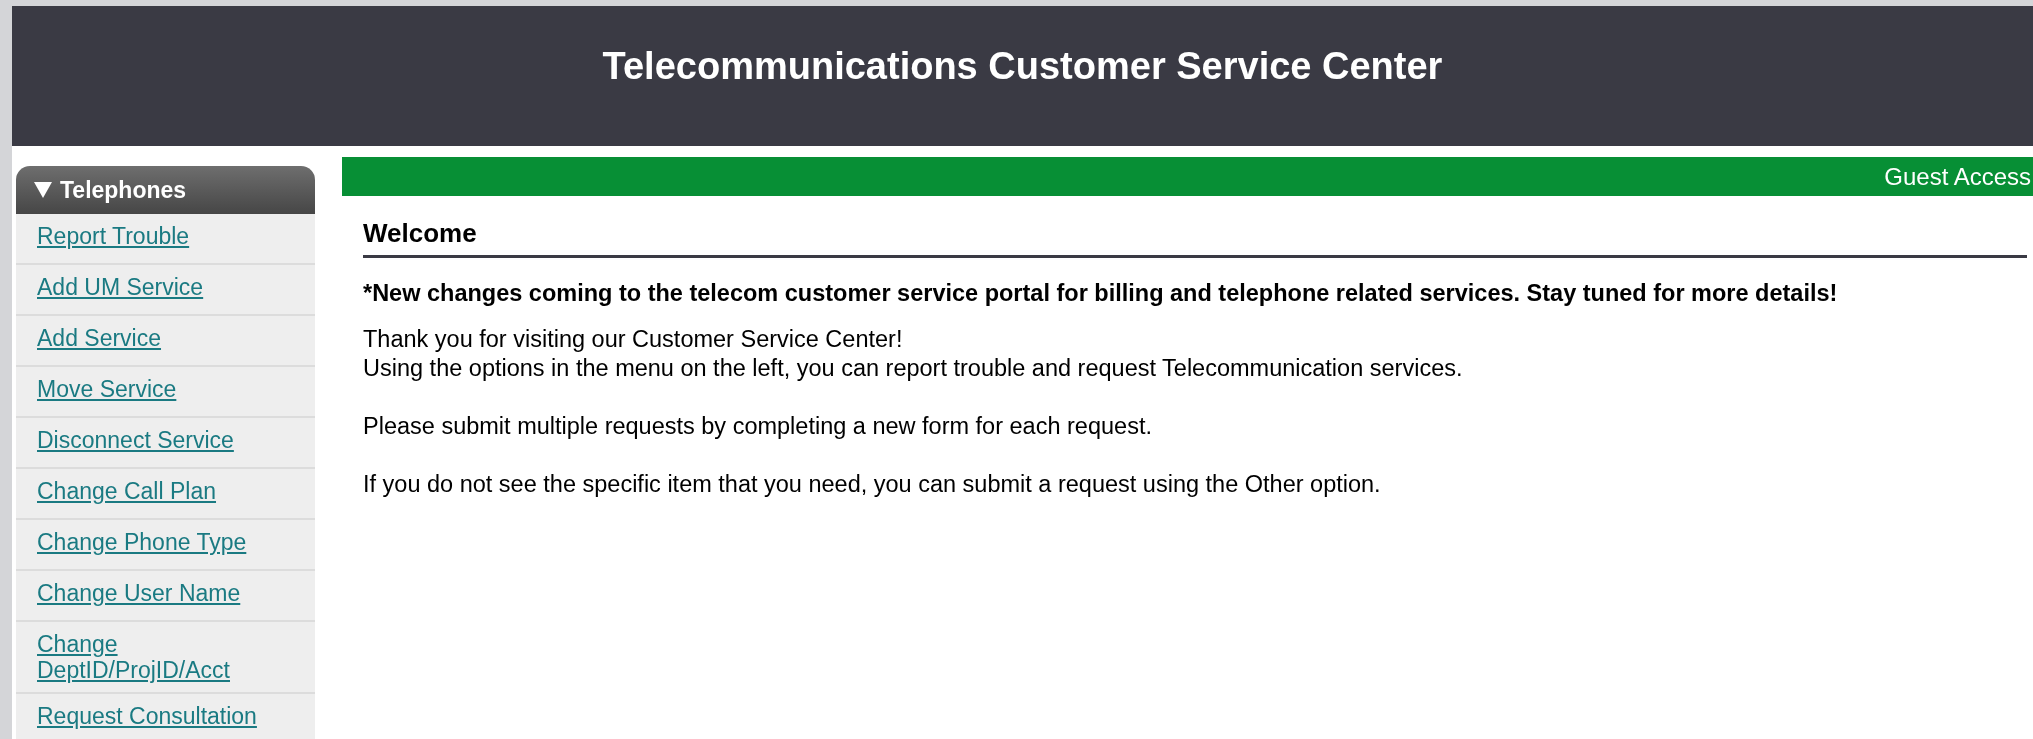 The image size is (2033, 739). What do you see at coordinates (126, 491) in the screenshot?
I see `menu-link: Change Call Plan` at bounding box center [126, 491].